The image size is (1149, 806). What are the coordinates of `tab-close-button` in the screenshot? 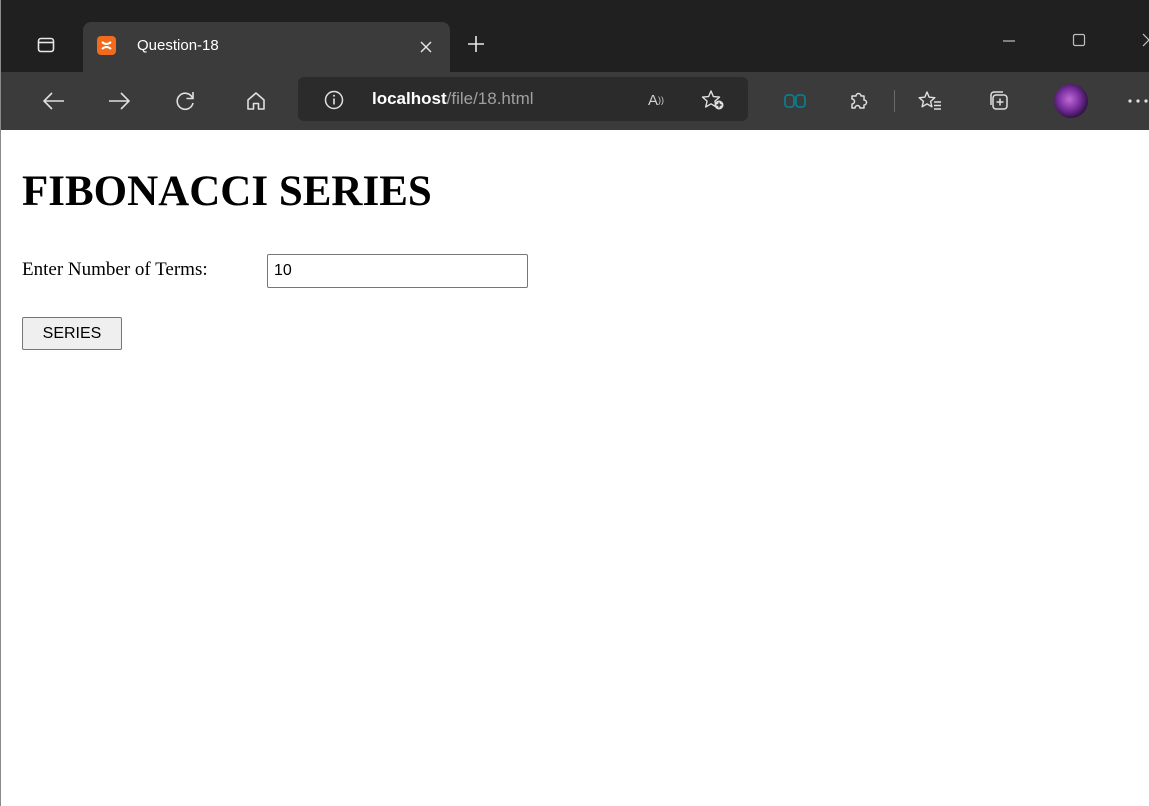 It's located at (426, 47).